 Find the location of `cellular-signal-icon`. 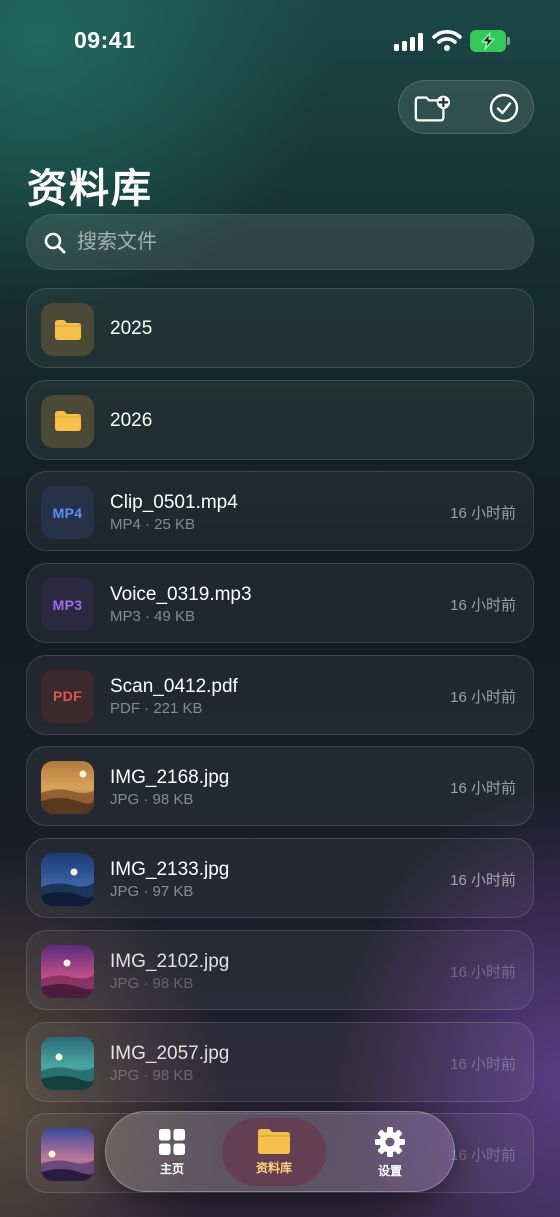

cellular-signal-icon is located at coordinates (409, 42).